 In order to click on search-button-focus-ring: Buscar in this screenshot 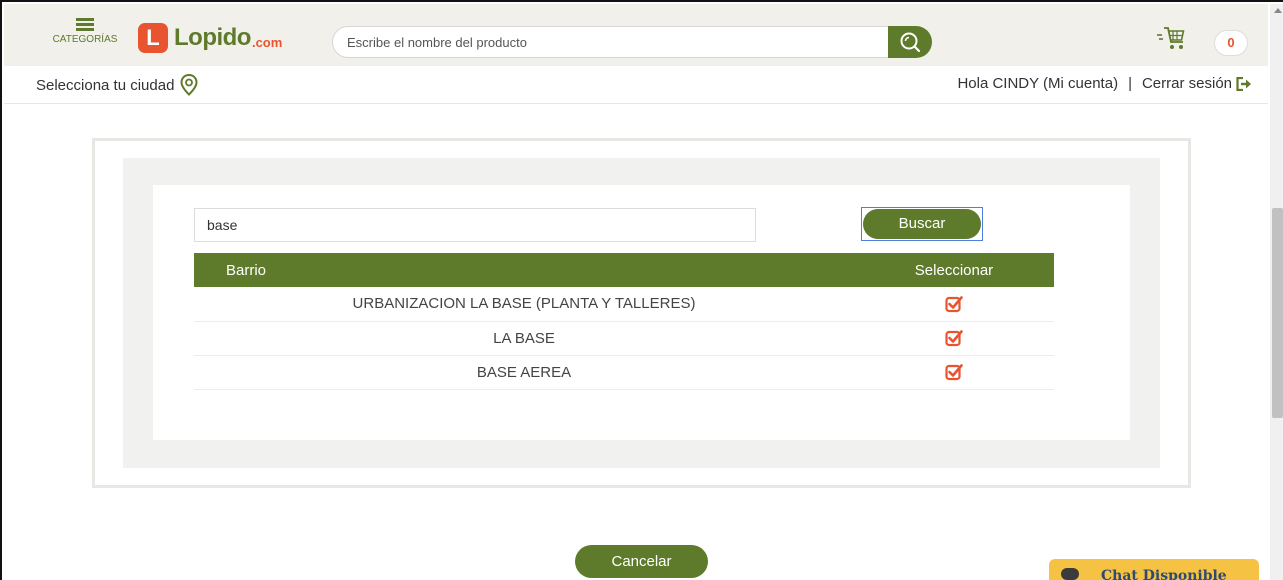, I will do `click(922, 224)`.